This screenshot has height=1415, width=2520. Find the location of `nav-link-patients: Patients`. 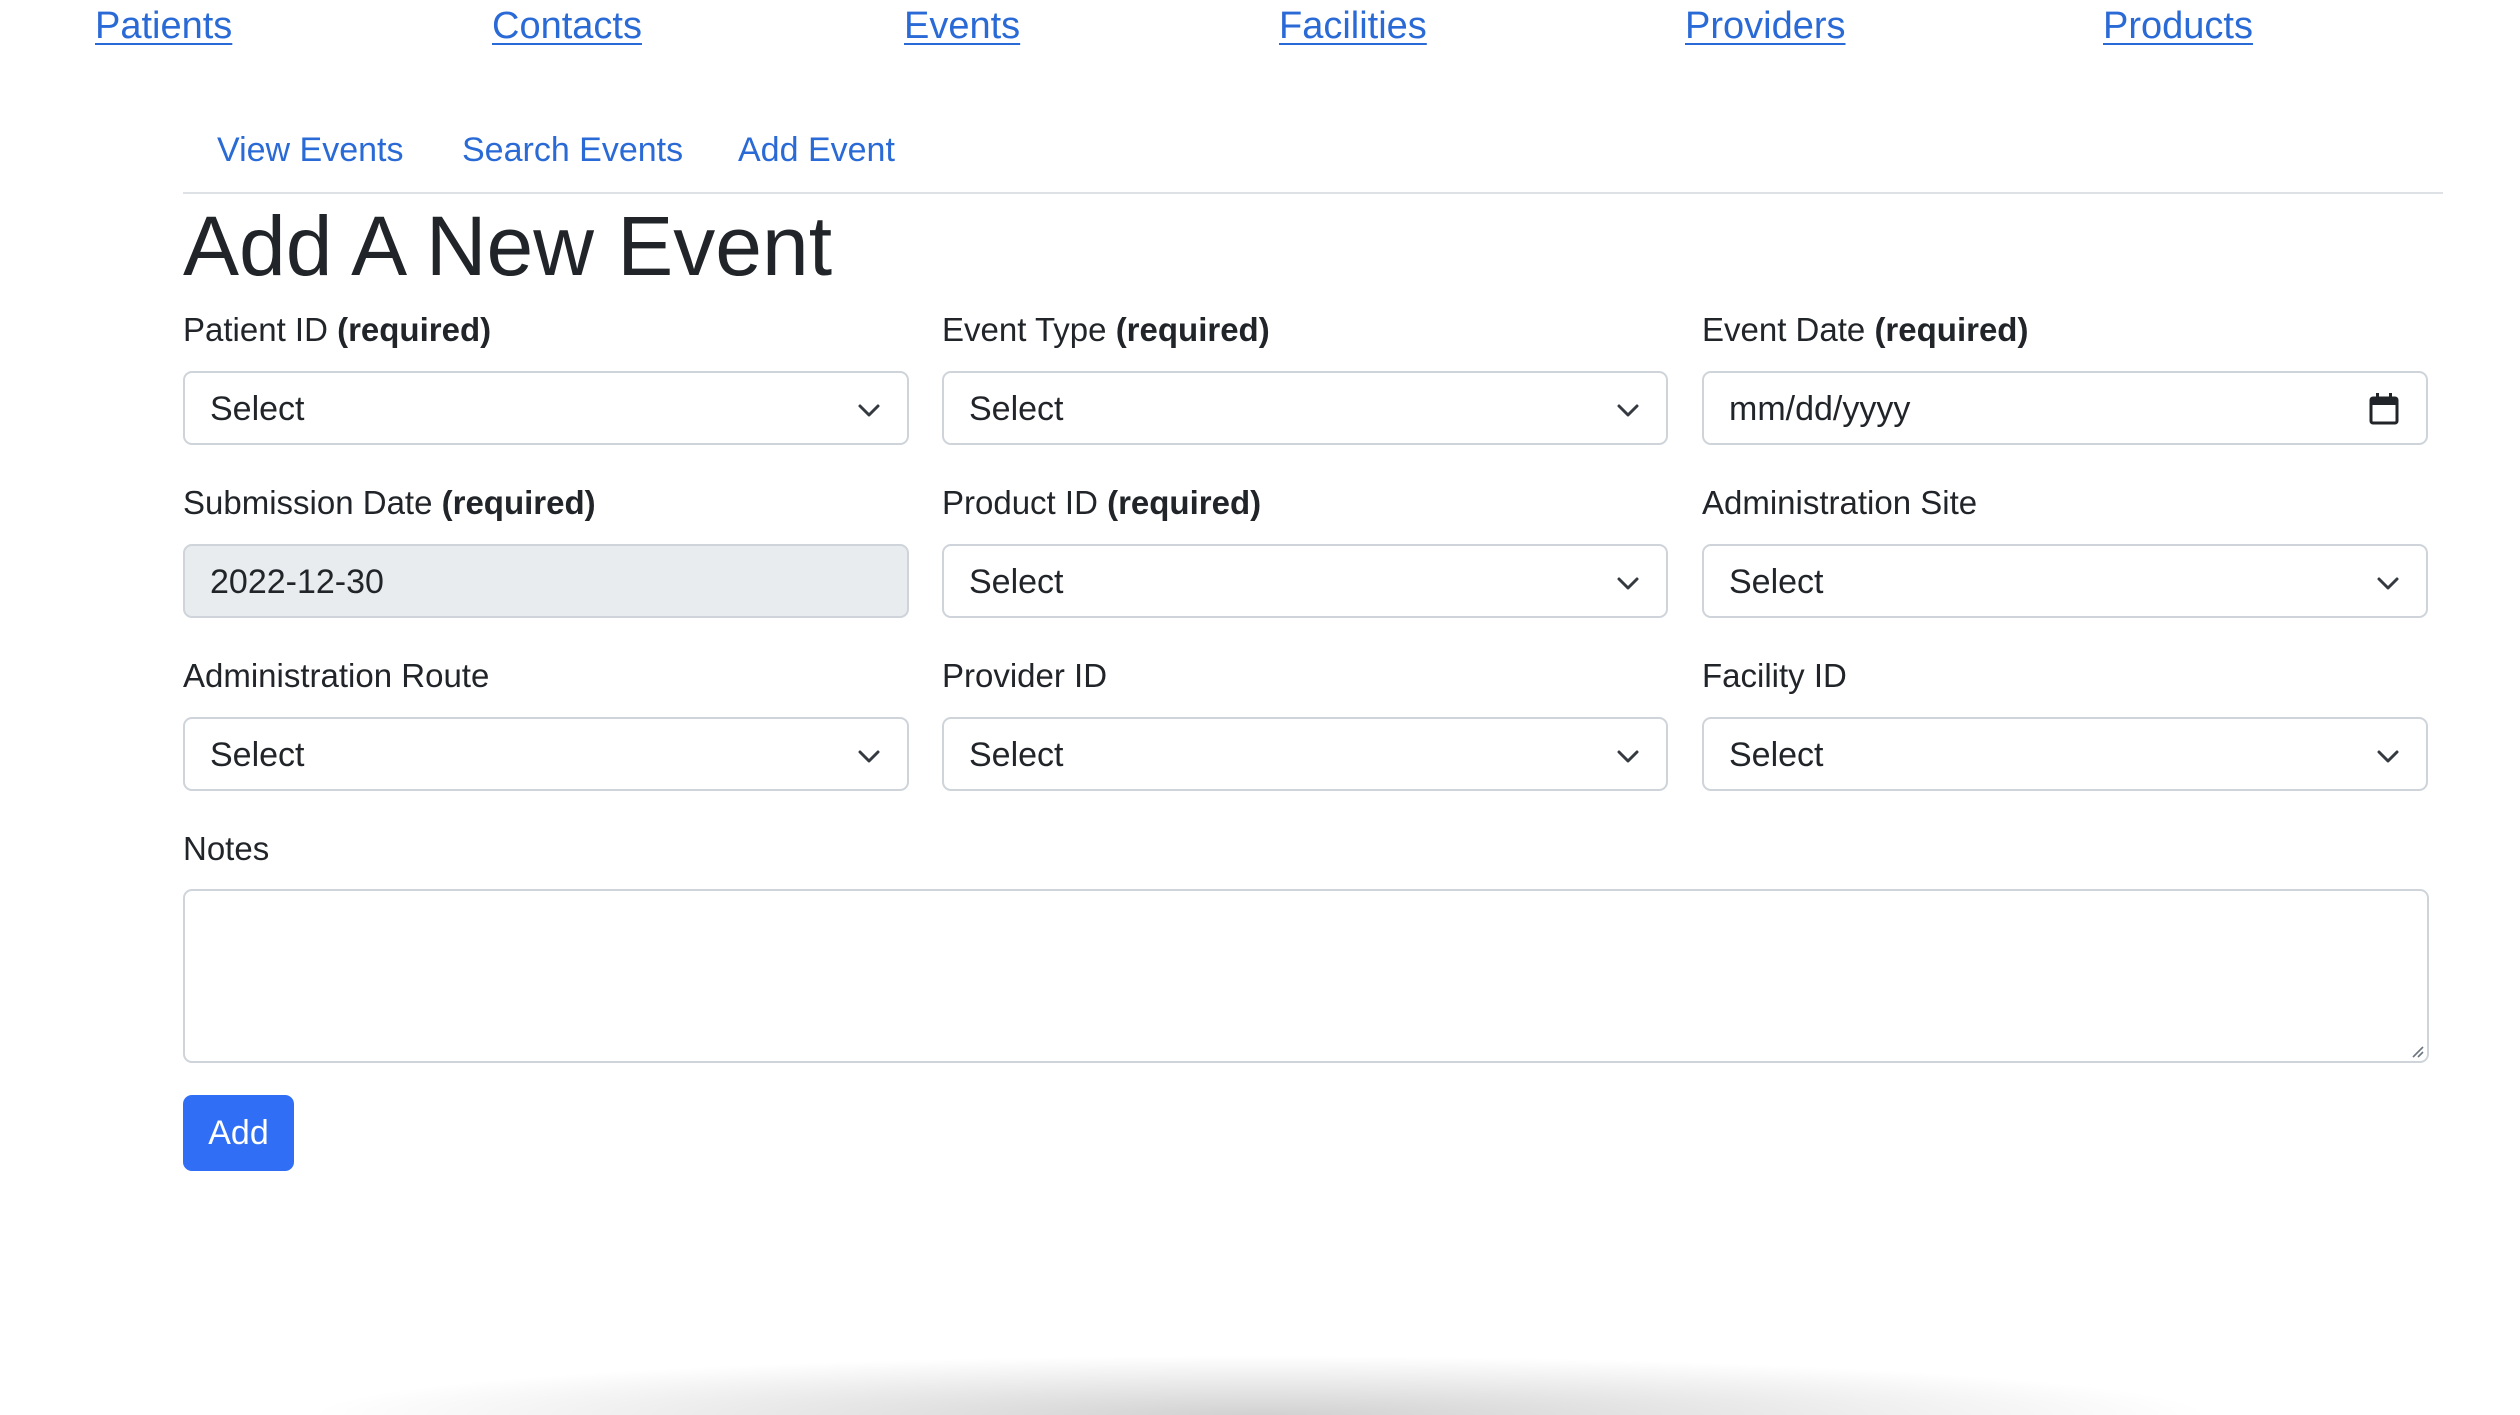

nav-link-patients: Patients is located at coordinates (163, 26).